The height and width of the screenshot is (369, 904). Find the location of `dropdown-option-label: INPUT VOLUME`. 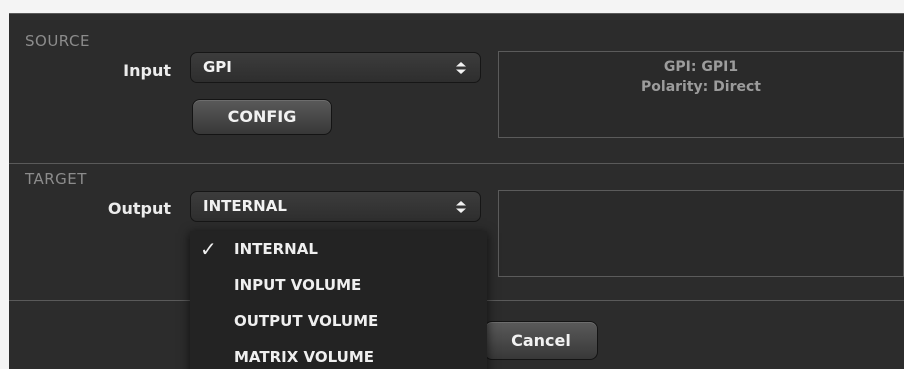

dropdown-option-label: INPUT VOLUME is located at coordinates (298, 285).